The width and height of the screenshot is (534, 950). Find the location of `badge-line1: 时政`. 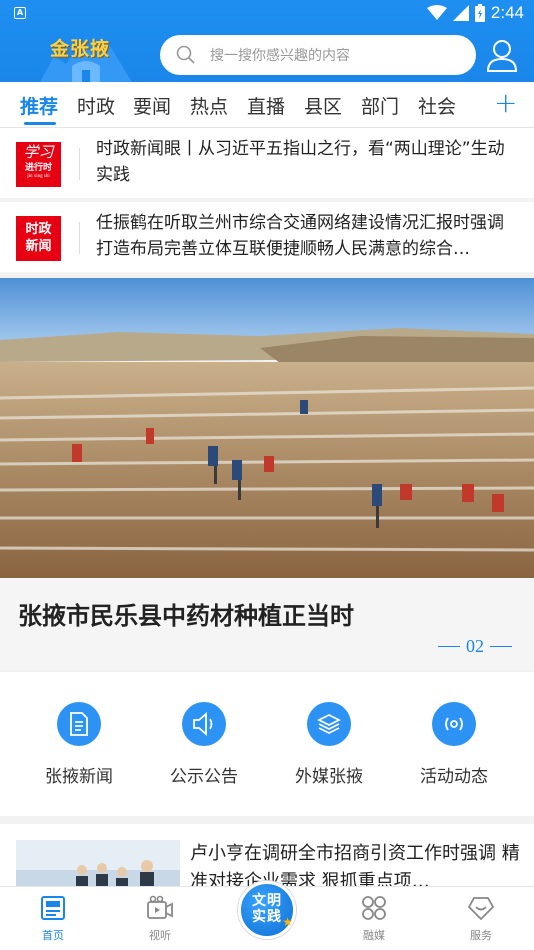

badge-line1: 时政 is located at coordinates (38, 229).